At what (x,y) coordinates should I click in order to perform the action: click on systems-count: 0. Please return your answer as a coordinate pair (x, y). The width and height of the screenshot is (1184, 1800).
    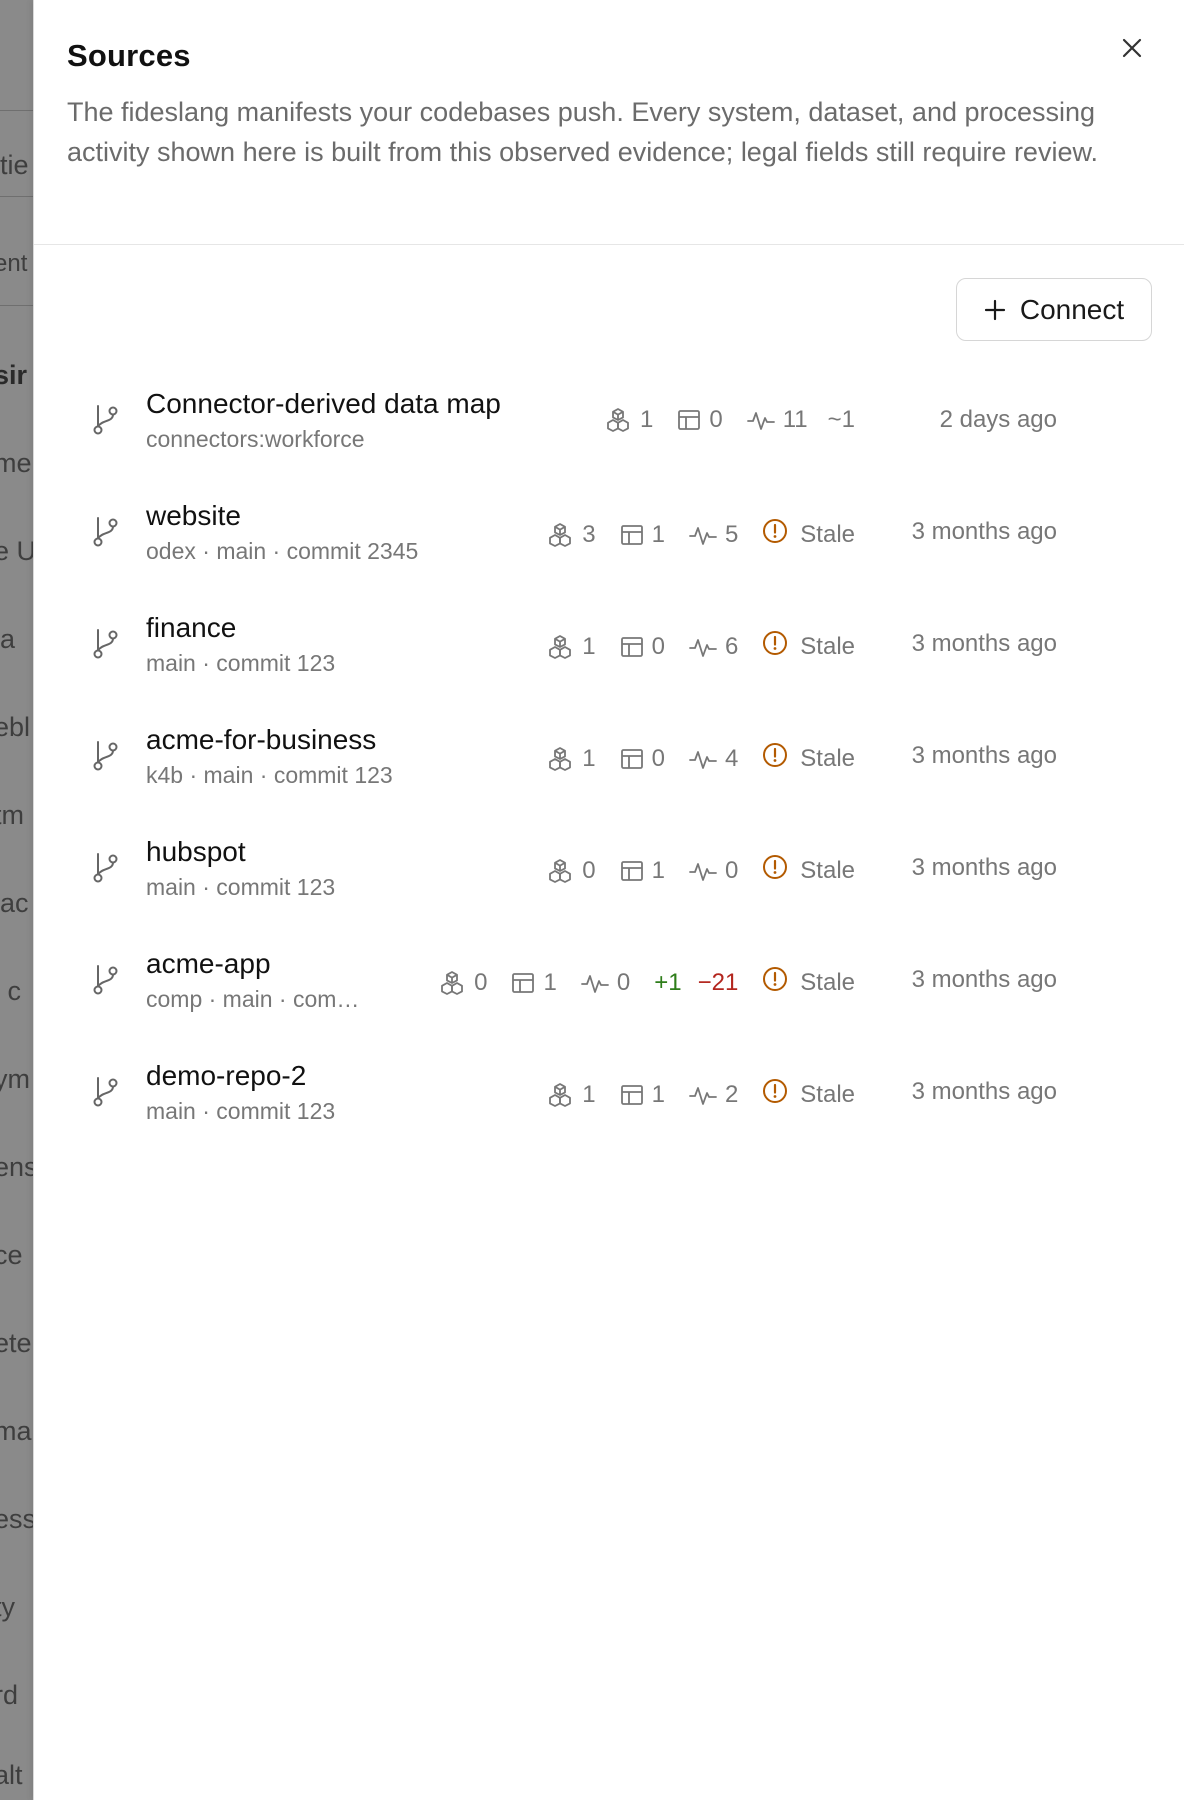
    Looking at the image, I should click on (571, 870).